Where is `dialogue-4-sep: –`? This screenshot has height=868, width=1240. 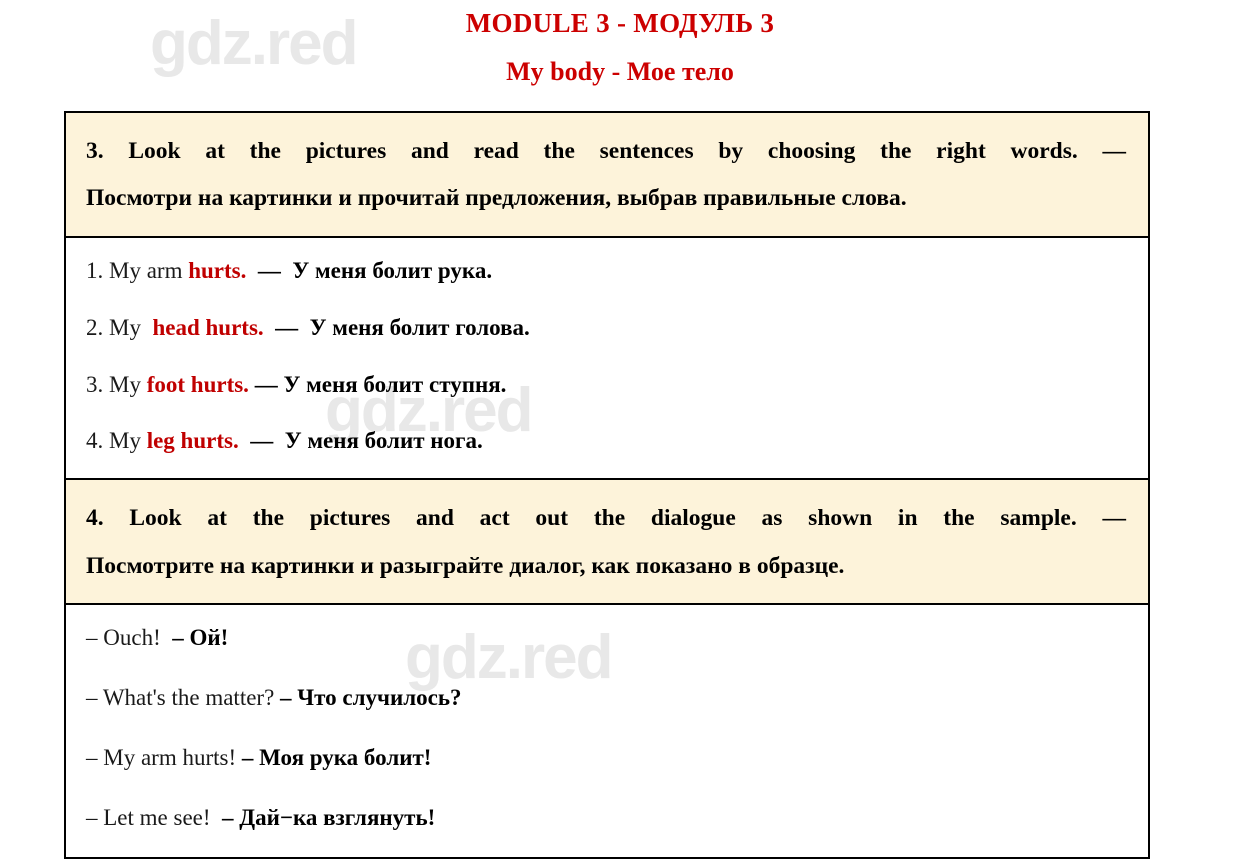
dialogue-4-sep: – is located at coordinates (231, 817).